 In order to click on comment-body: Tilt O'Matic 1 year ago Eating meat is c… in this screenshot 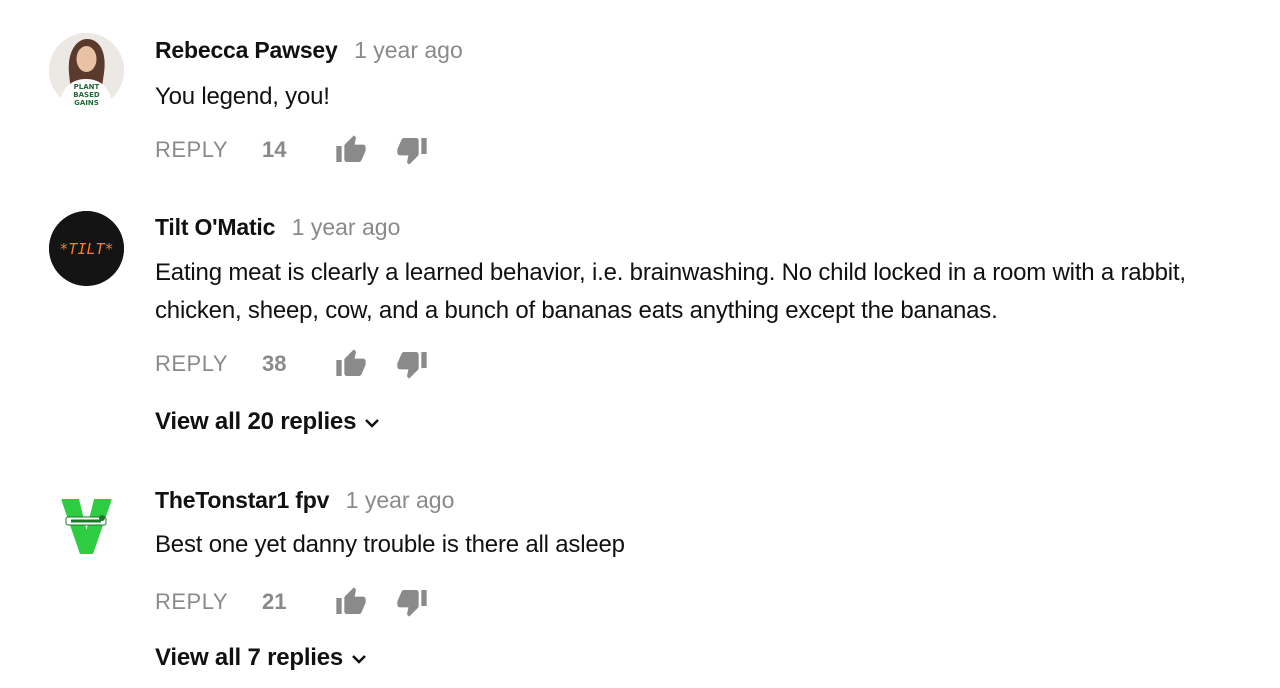, I will do `click(697, 271)`.